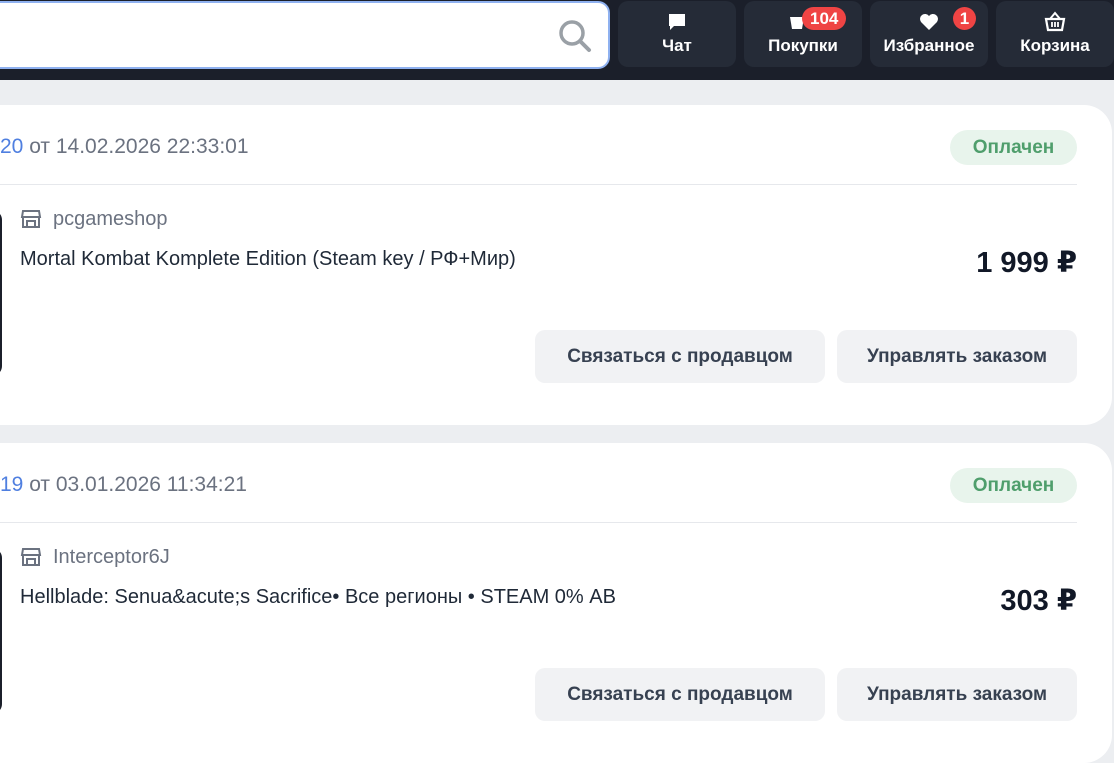  What do you see at coordinates (135, 484) in the screenshot?
I see `order-date: от 03.01.2026 11:34:21` at bounding box center [135, 484].